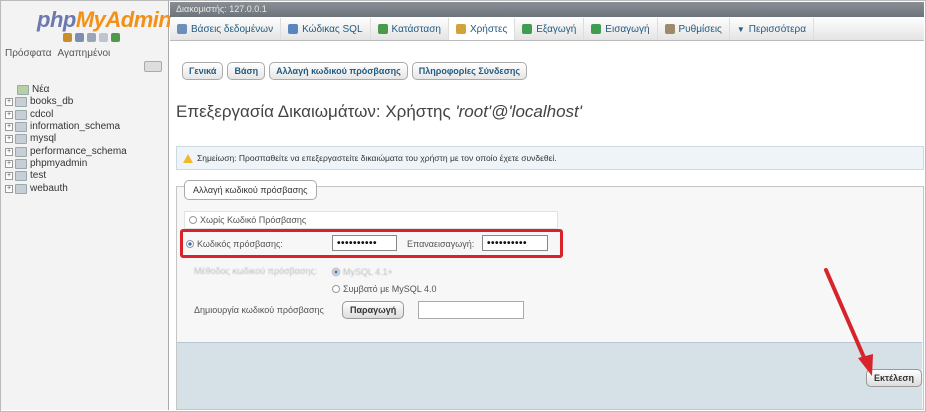 This screenshot has width=926, height=412. Describe the element at coordinates (193, 220) in the screenshot. I see `no-password-radio` at that location.